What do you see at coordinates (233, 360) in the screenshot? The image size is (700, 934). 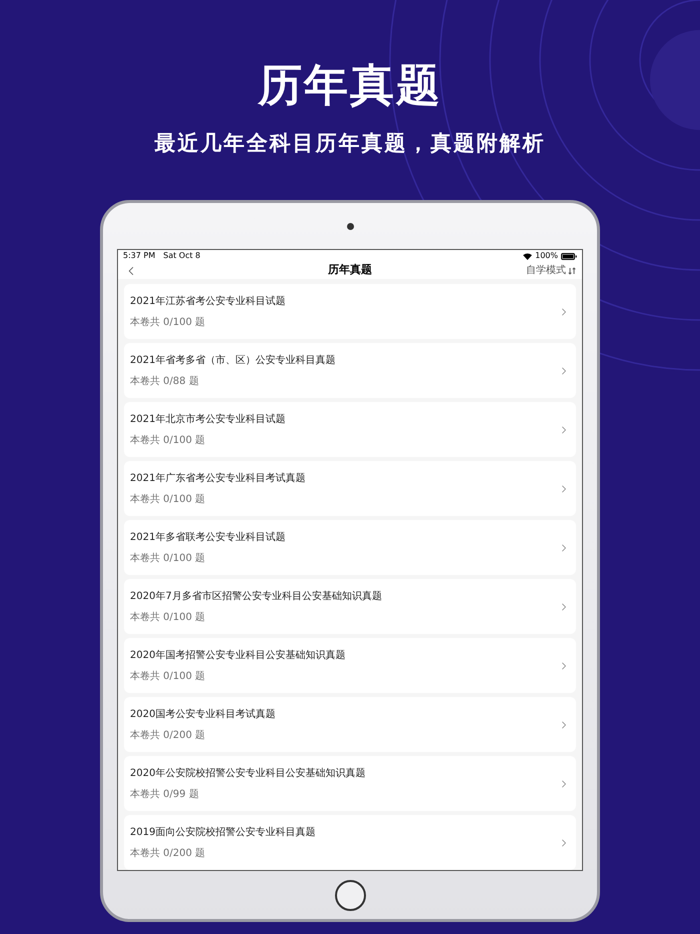 I see `paper-title: 2021年省考多省（市、区）公安专业科目真题` at bounding box center [233, 360].